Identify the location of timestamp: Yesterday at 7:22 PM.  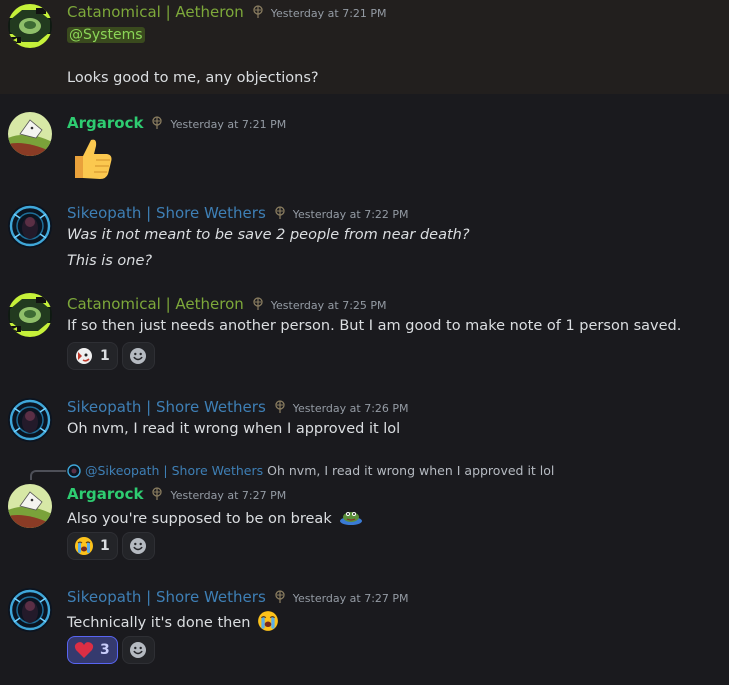
(350, 214).